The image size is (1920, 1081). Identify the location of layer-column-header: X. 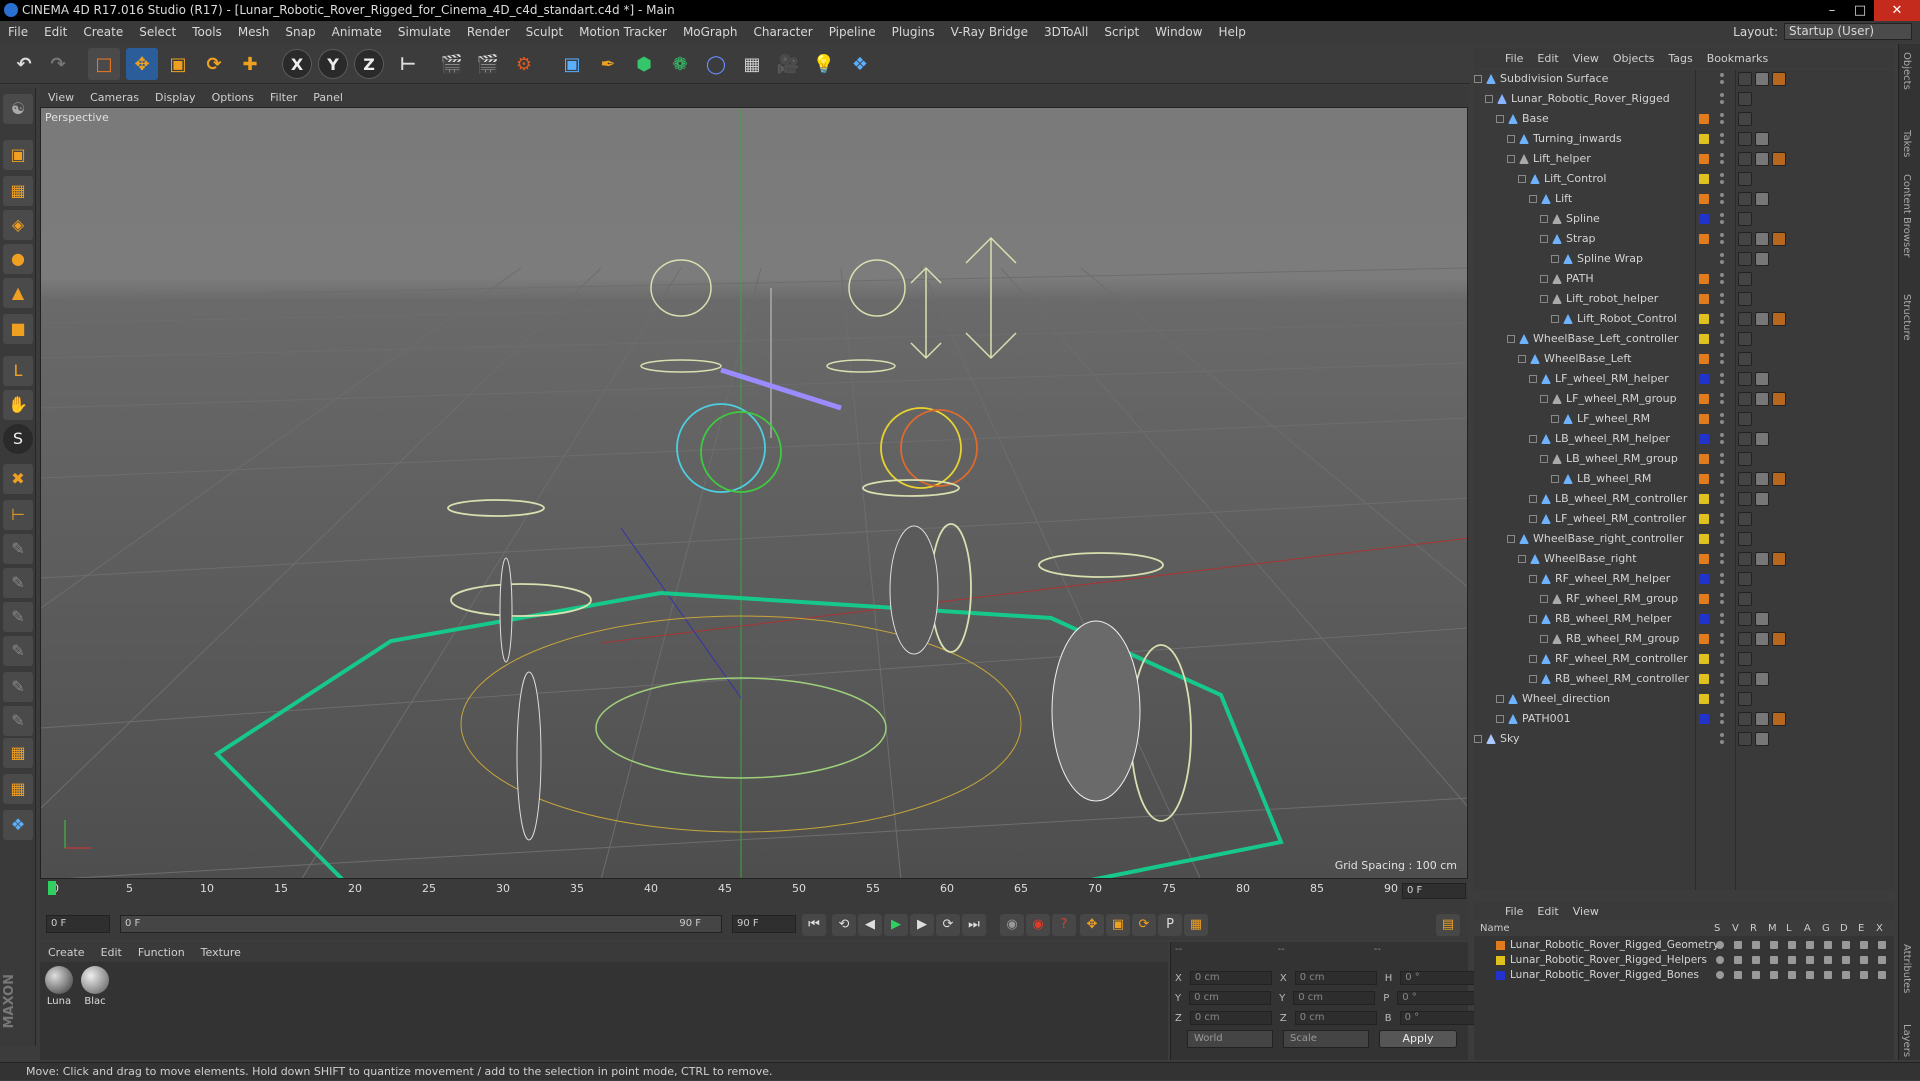
(1879, 928).